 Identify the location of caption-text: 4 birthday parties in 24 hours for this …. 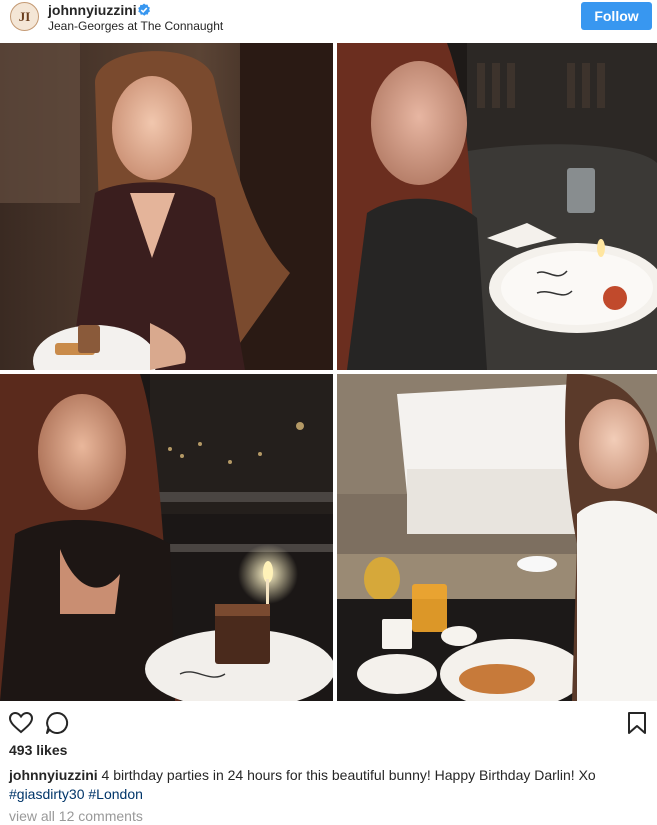
(348, 775).